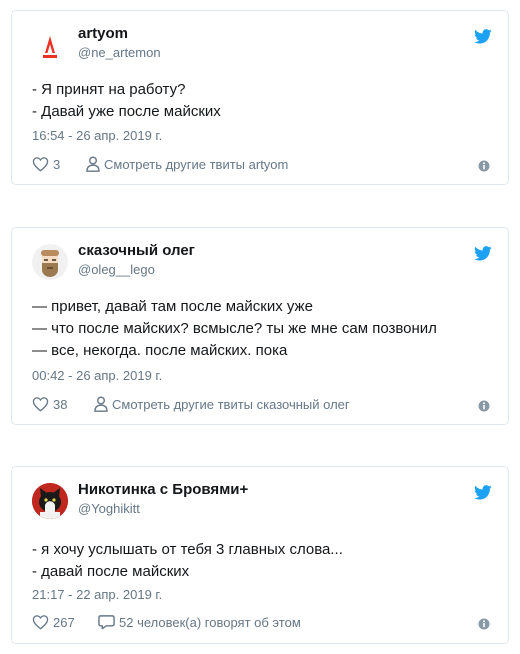 The height and width of the screenshot is (654, 520). I want to click on view-more-tweets-link: Смотреть другие твиты artyom, so click(187, 164).